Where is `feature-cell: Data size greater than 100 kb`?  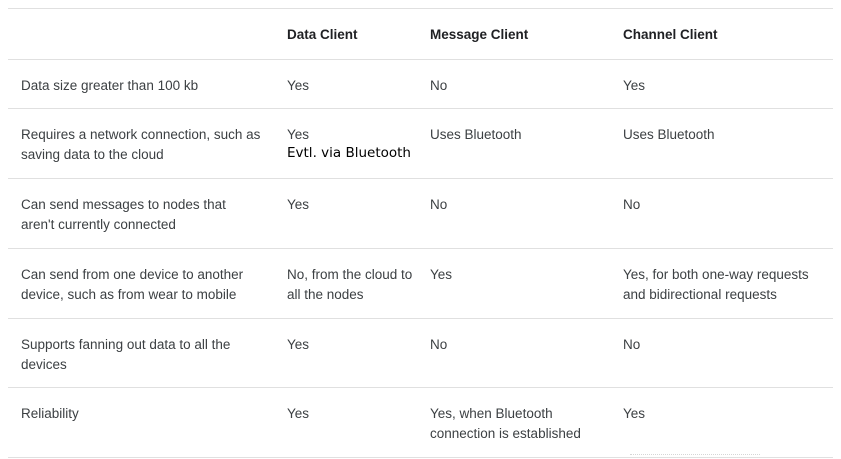 feature-cell: Data size greater than 100 kb is located at coordinates (110, 85).